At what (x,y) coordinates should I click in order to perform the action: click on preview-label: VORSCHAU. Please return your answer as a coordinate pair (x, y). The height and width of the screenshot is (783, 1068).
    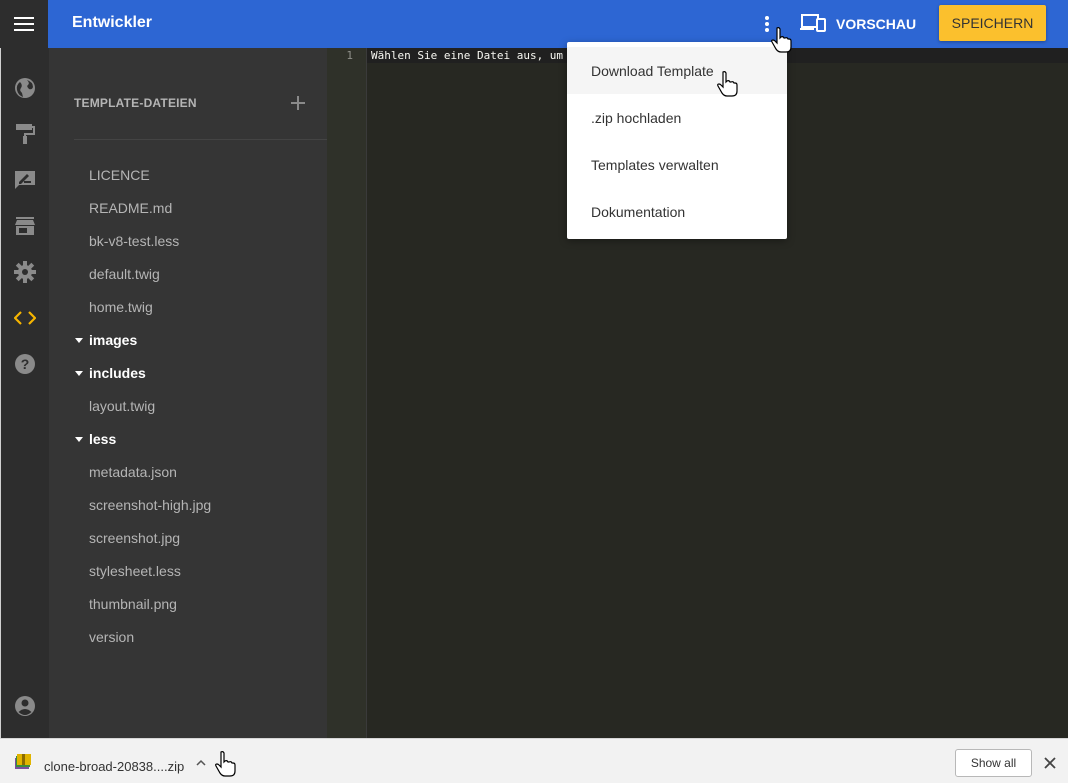
    Looking at the image, I should click on (876, 24).